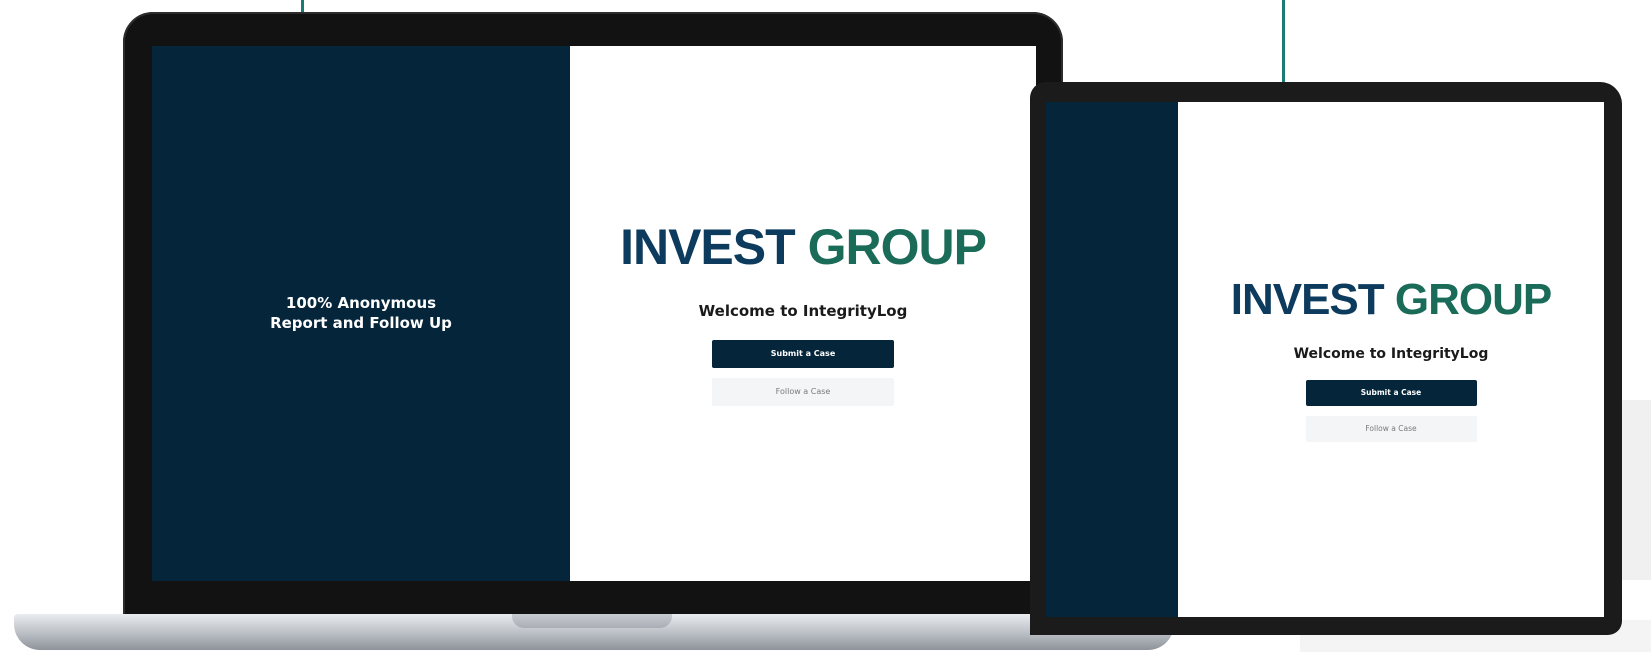 This screenshot has width=1651, height=652. Describe the element at coordinates (592, 621) in the screenshot. I see `laptop-opening-notch` at that location.